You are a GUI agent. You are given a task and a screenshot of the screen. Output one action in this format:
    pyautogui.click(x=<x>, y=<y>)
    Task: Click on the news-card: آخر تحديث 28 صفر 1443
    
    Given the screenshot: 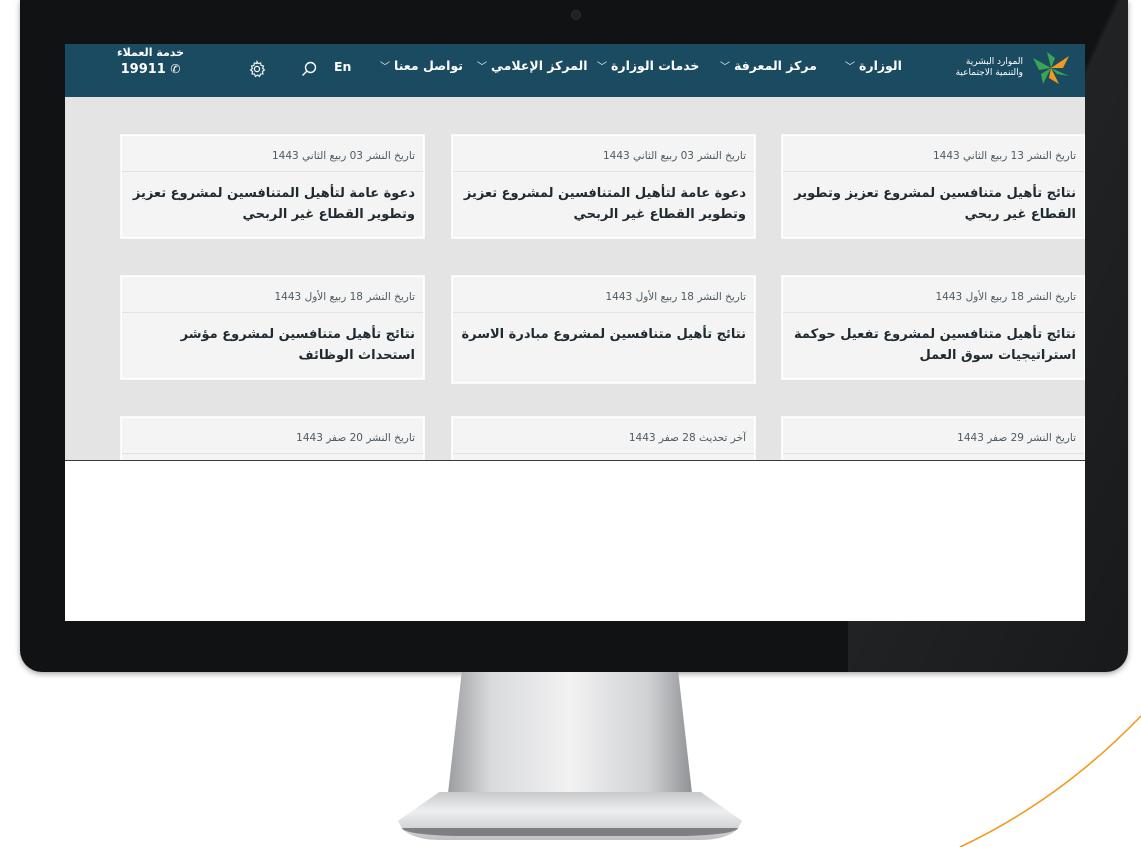 What is the action you would take?
    pyautogui.click(x=603, y=438)
    